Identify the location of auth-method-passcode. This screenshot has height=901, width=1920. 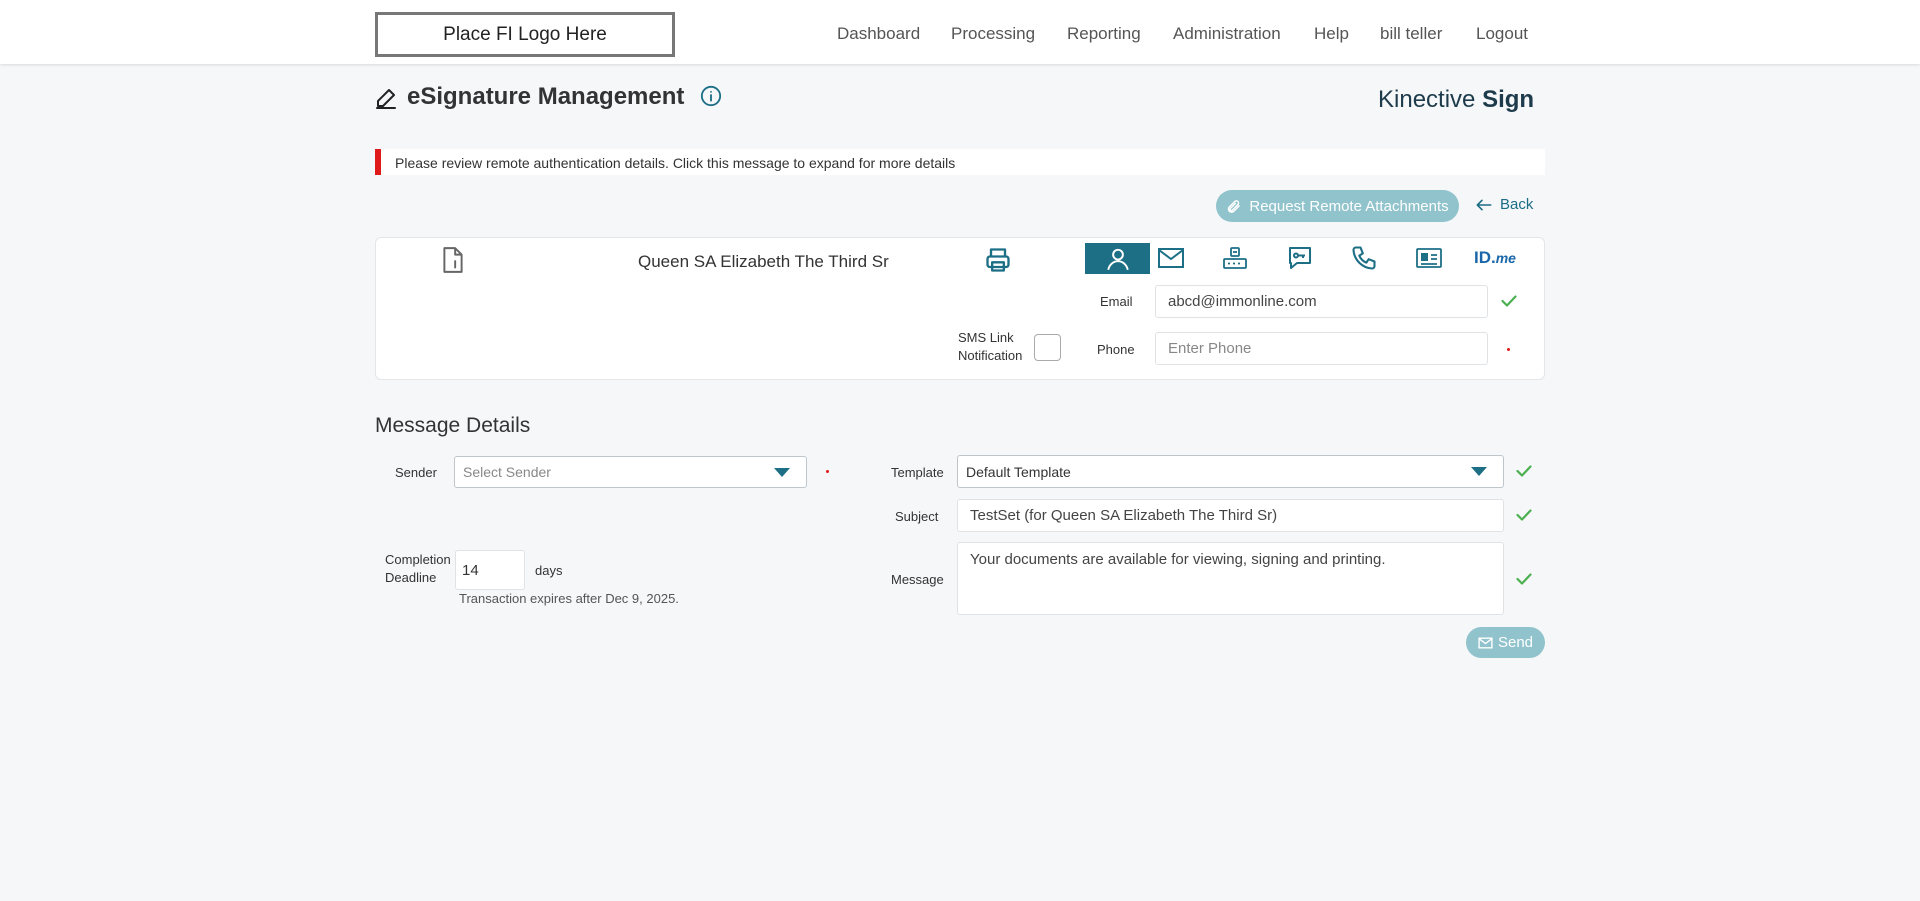
(1300, 258).